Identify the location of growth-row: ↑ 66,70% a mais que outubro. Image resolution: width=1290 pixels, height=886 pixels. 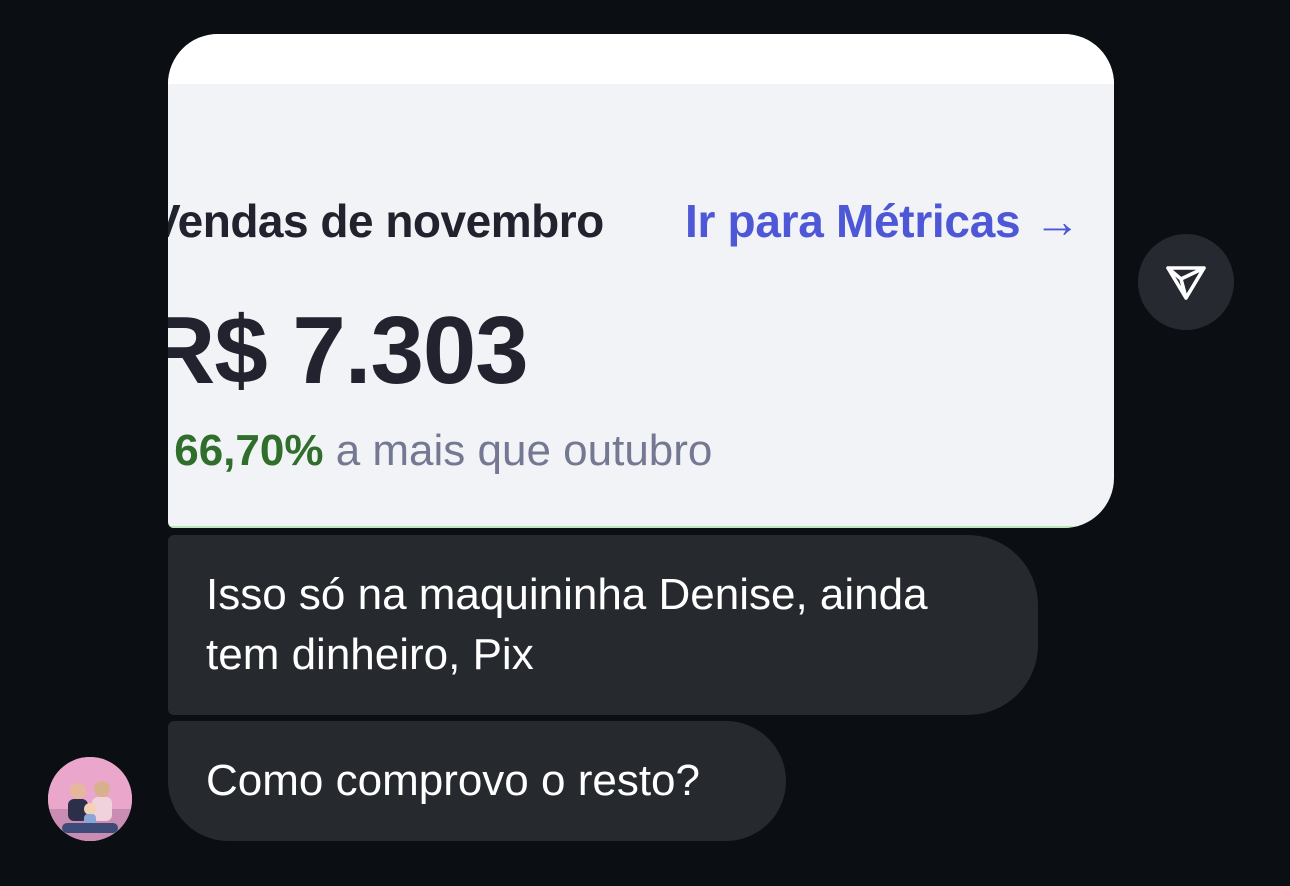
(440, 451).